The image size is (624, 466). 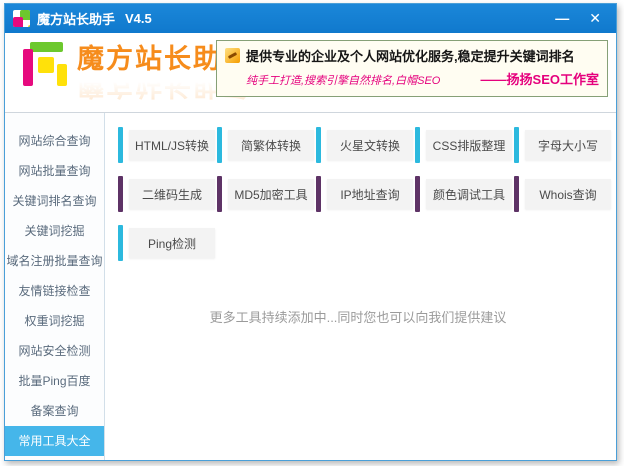 I want to click on tool-label: Whois查询, so click(x=568, y=194).